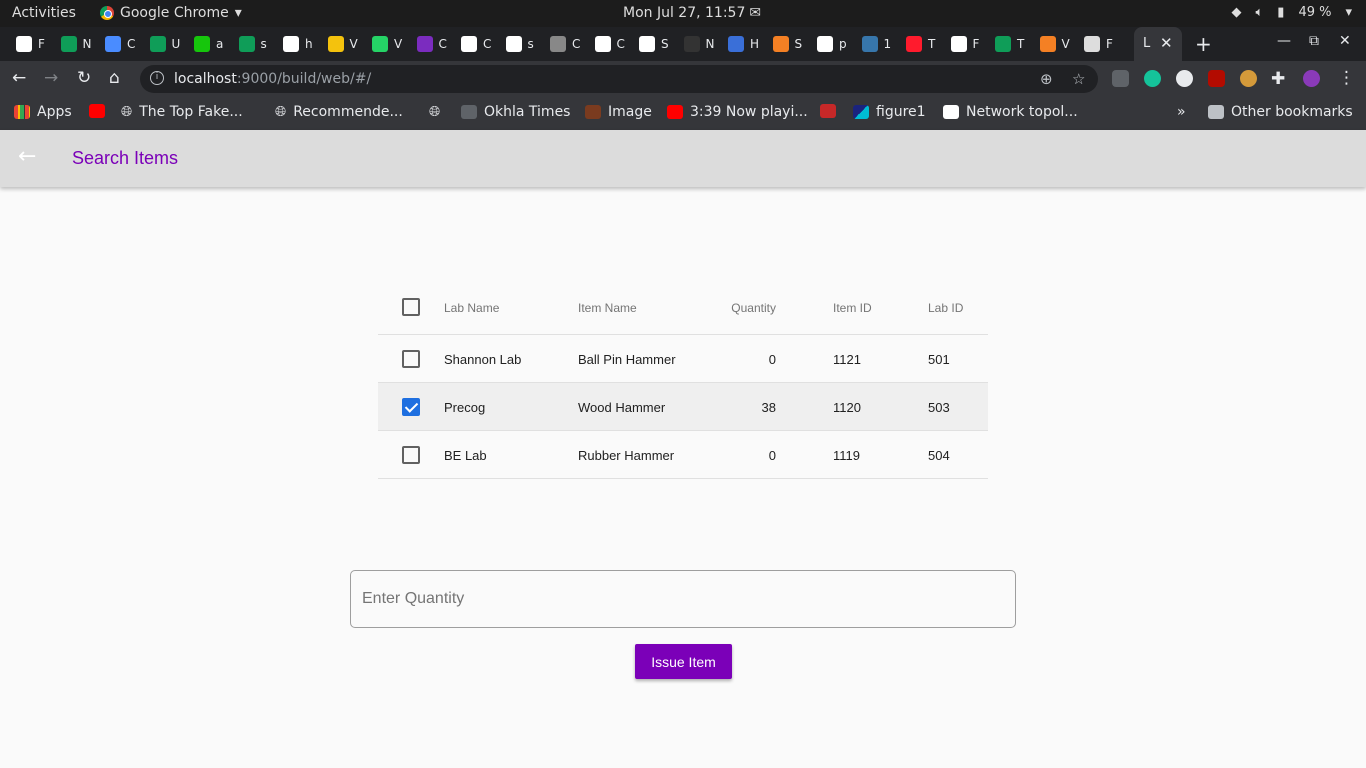 The image size is (1366, 768). Describe the element at coordinates (558, 44) in the screenshot. I see `barcode-icon` at that location.